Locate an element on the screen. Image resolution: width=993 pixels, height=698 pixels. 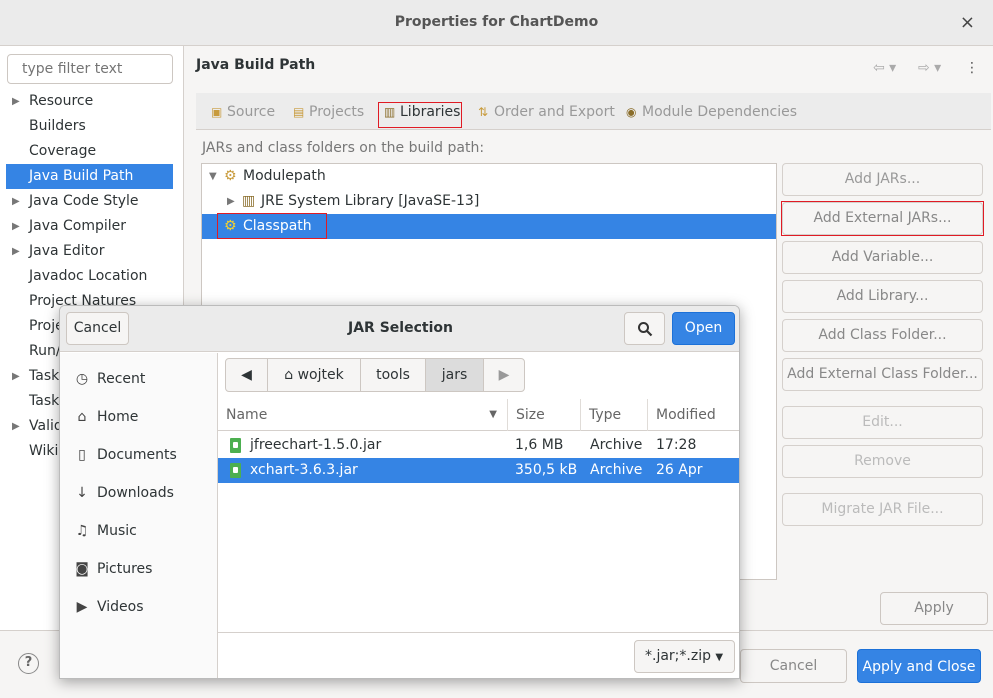
sidebar-item-label: Java Code Style is located at coordinates (84, 201).